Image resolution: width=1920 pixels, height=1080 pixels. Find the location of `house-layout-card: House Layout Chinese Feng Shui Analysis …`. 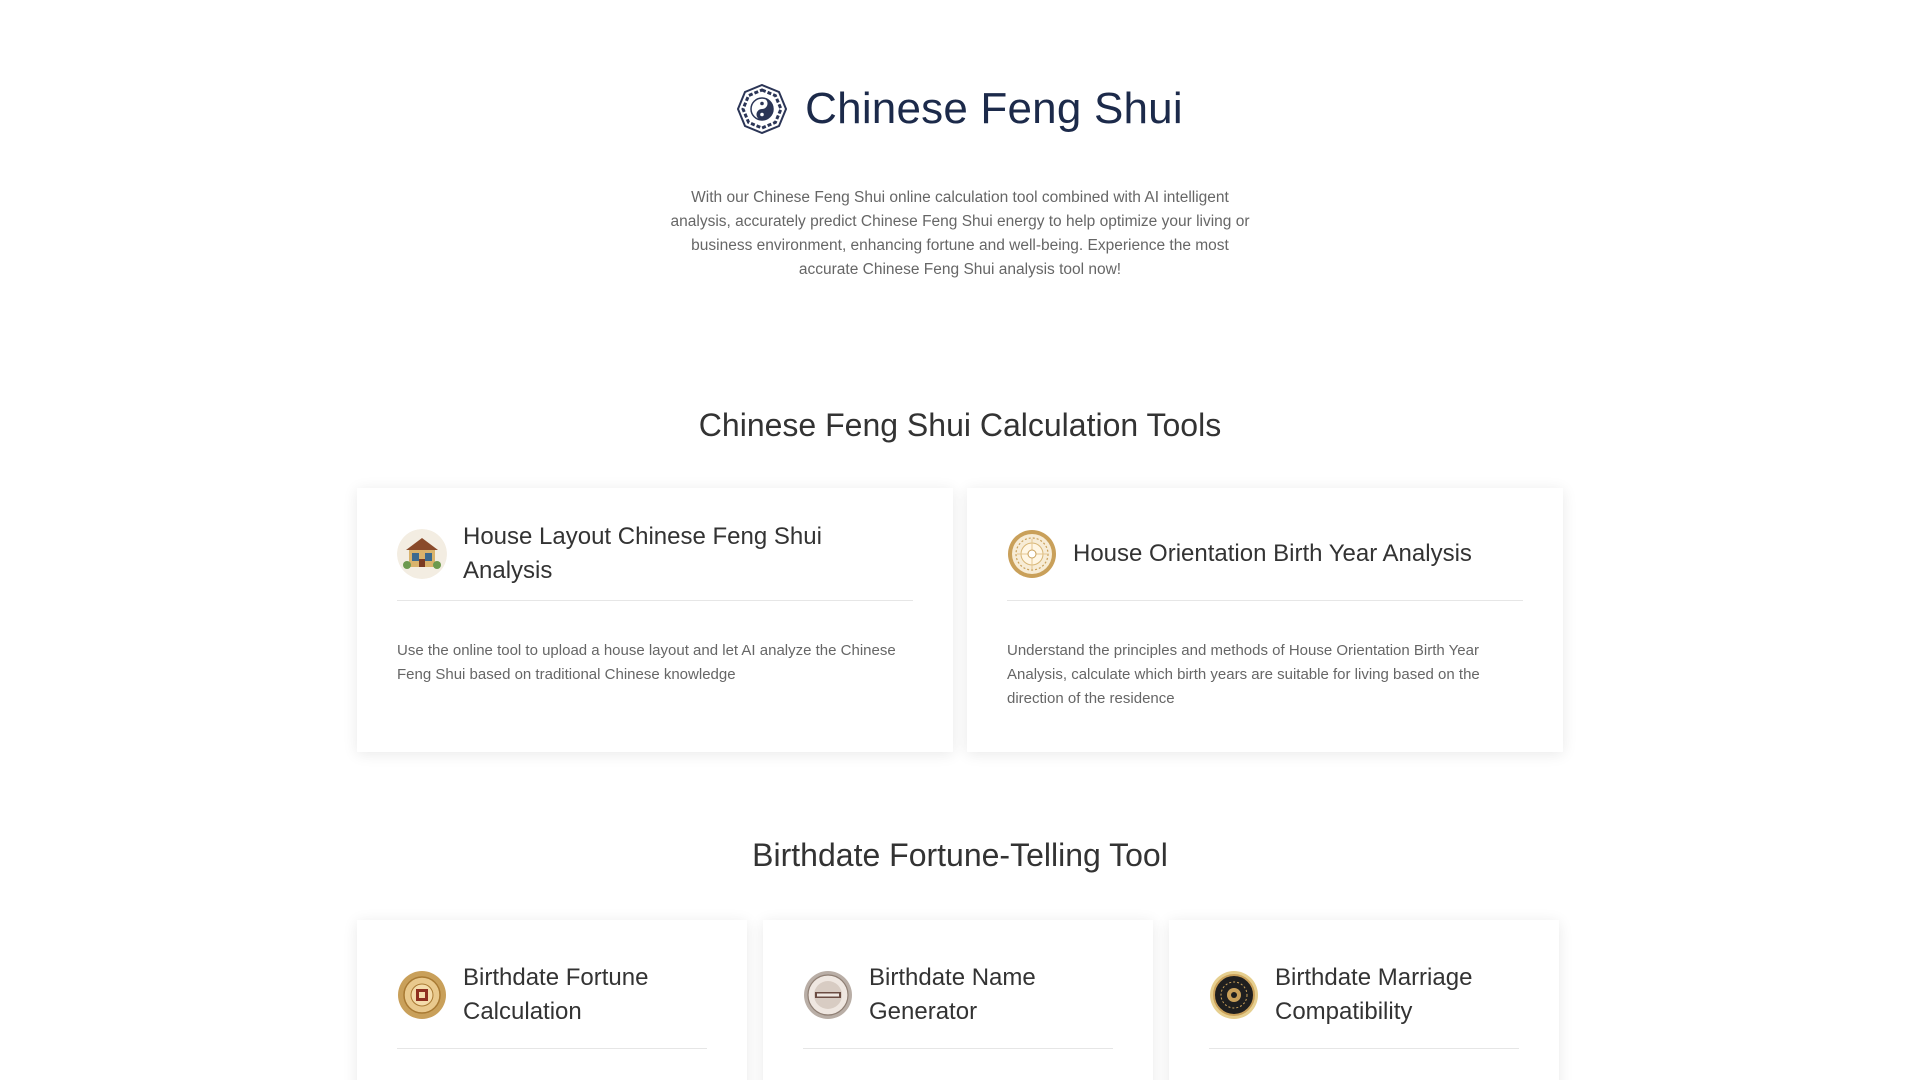

house-layout-card: House Layout Chinese Feng Shui Analysis … is located at coordinates (655, 620).